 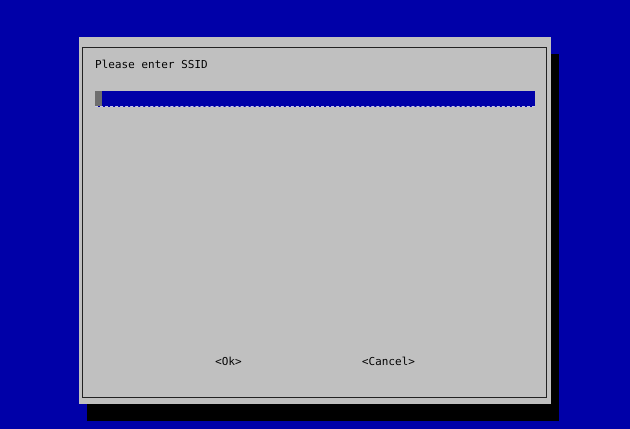 What do you see at coordinates (388, 361) in the screenshot?
I see `dialog-button: <Cancel>` at bounding box center [388, 361].